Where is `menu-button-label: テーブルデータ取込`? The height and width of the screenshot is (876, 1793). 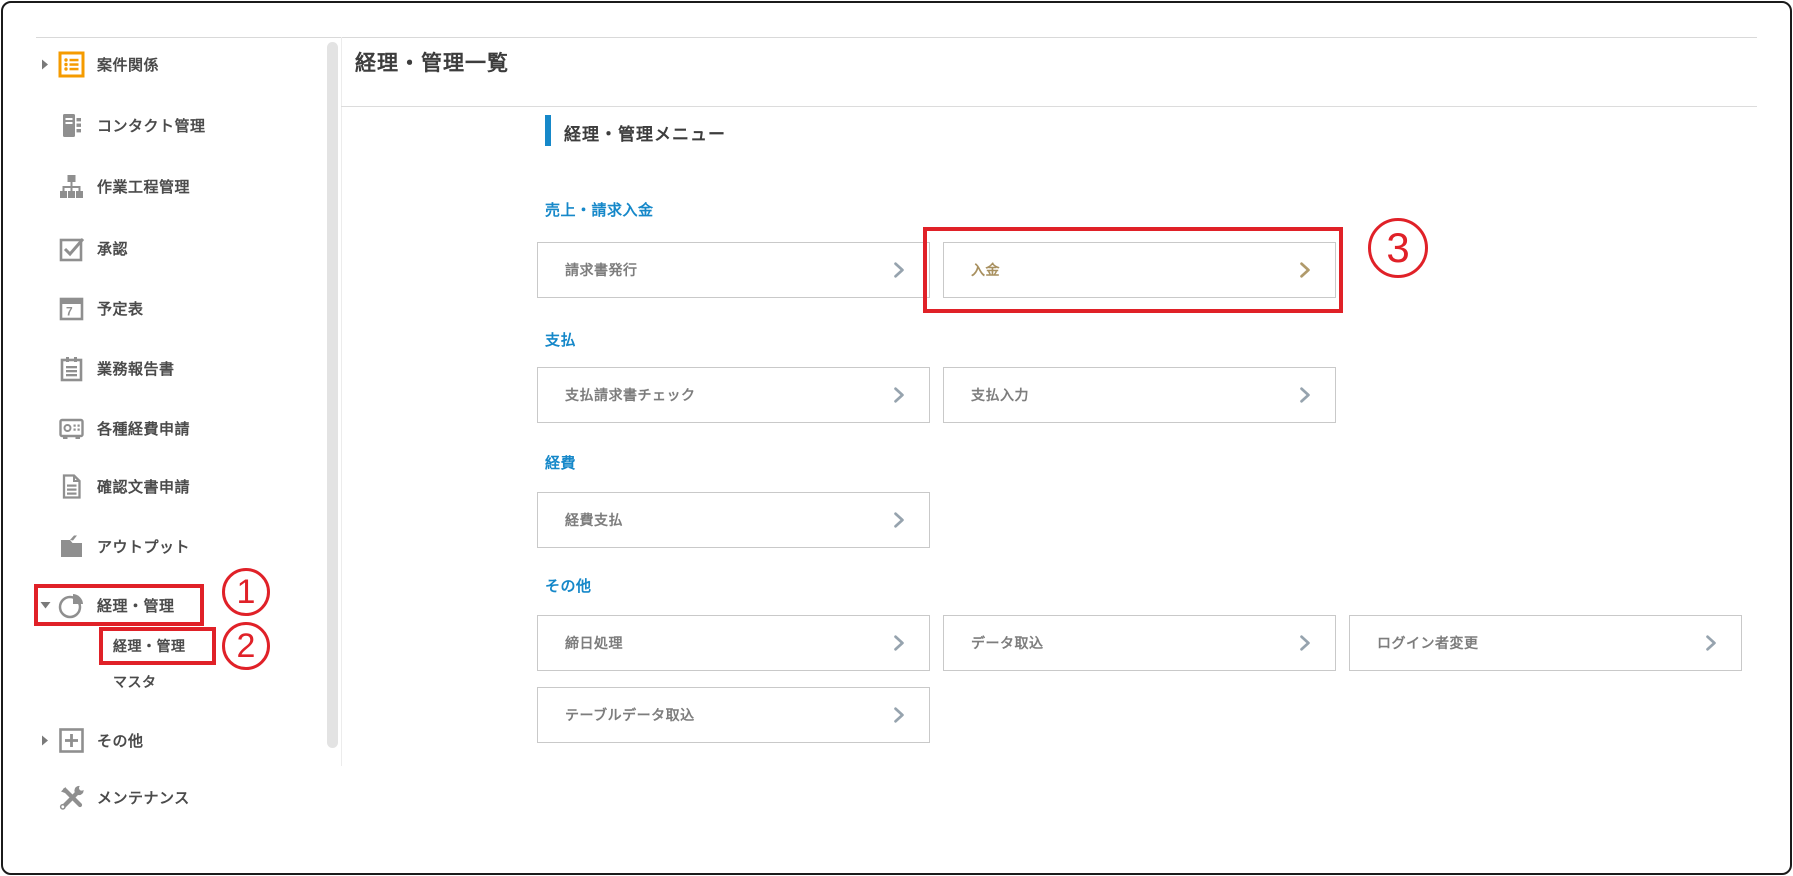
menu-button-label: テーブルデータ取込 is located at coordinates (630, 715).